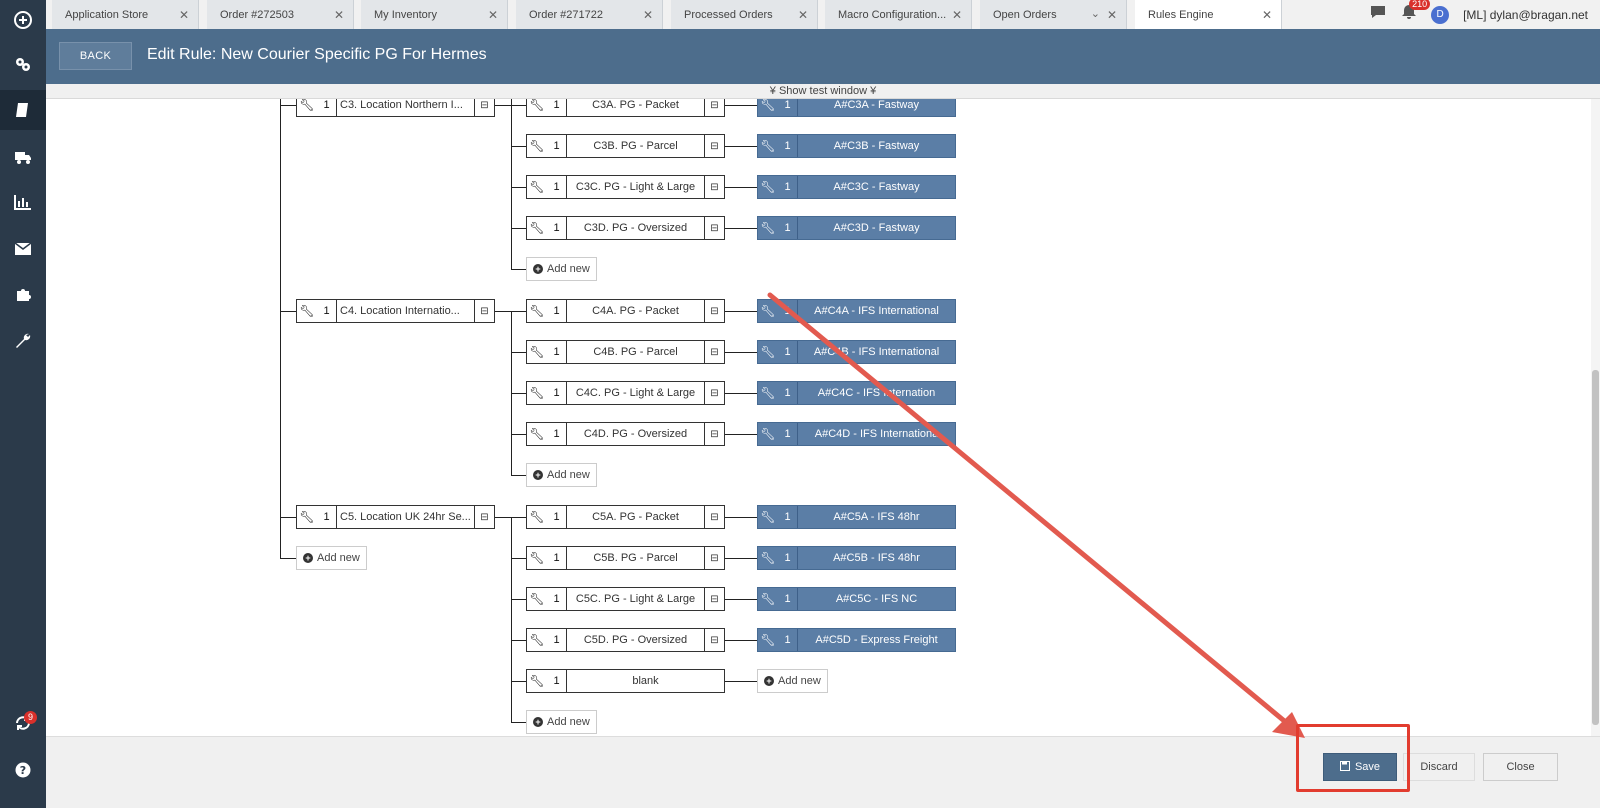 This screenshot has width=1600, height=808. I want to click on tab-my-inventory: My Inventory ✕, so click(434, 14).